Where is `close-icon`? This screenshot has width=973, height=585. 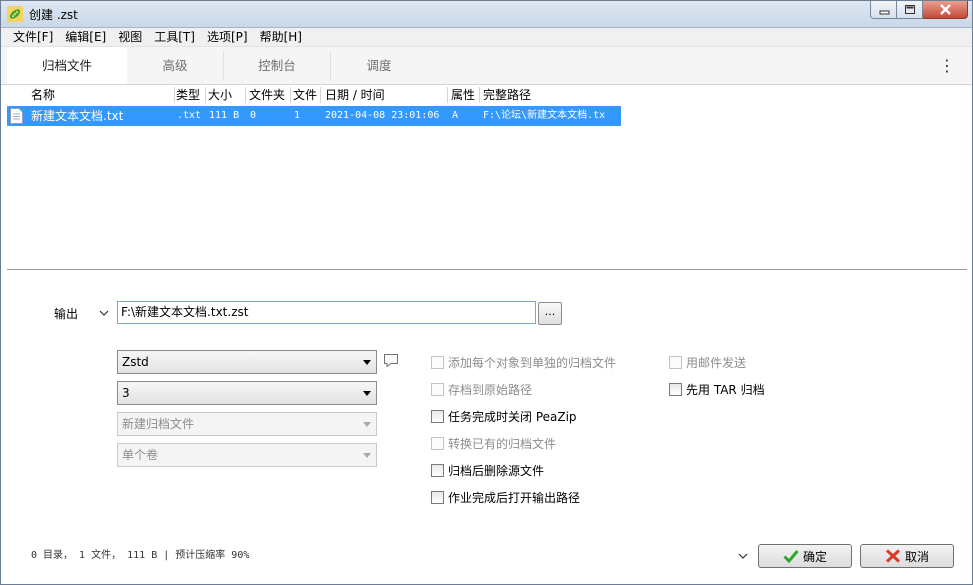 close-icon is located at coordinates (945, 9).